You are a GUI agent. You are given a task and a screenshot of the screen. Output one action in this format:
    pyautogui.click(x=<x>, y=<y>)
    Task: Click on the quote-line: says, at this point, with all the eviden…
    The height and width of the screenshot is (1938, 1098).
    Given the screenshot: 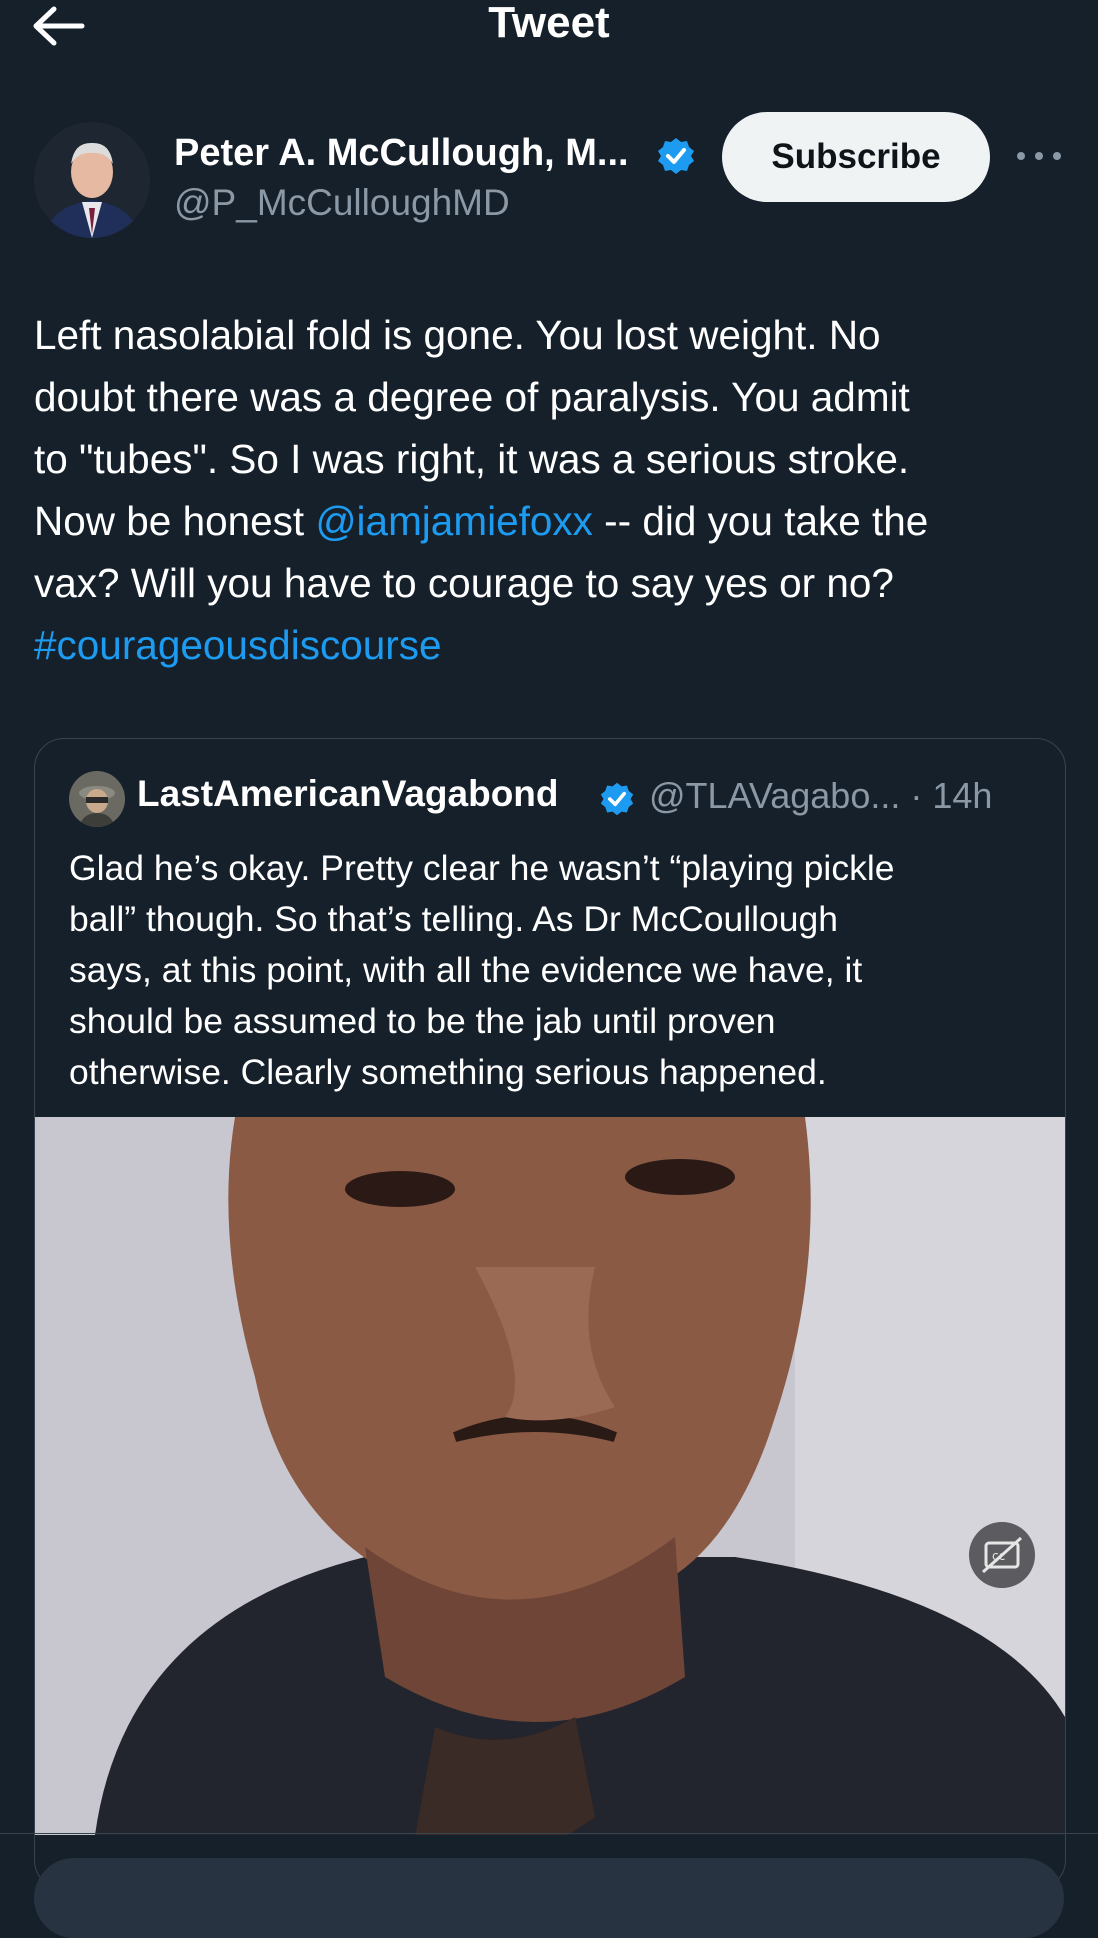 What is the action you would take?
    pyautogui.click(x=466, y=970)
    